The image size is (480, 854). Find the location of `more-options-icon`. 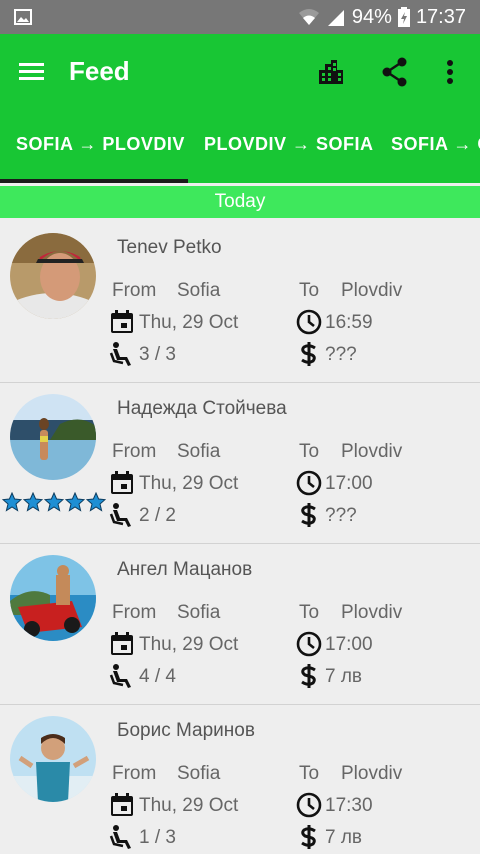

more-options-icon is located at coordinates (450, 72).